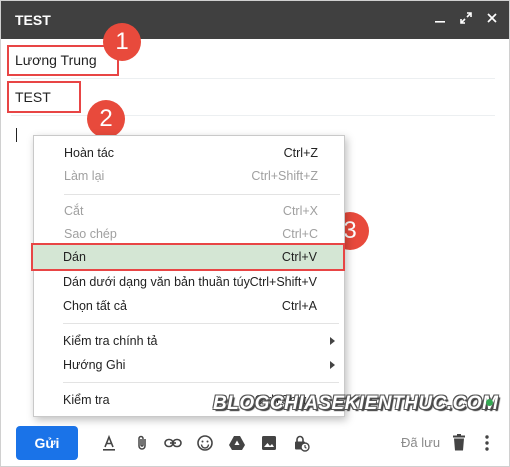  Describe the element at coordinates (188, 365) in the screenshot. I see `menu-item-writing-direction: Hướng Ghi` at that location.